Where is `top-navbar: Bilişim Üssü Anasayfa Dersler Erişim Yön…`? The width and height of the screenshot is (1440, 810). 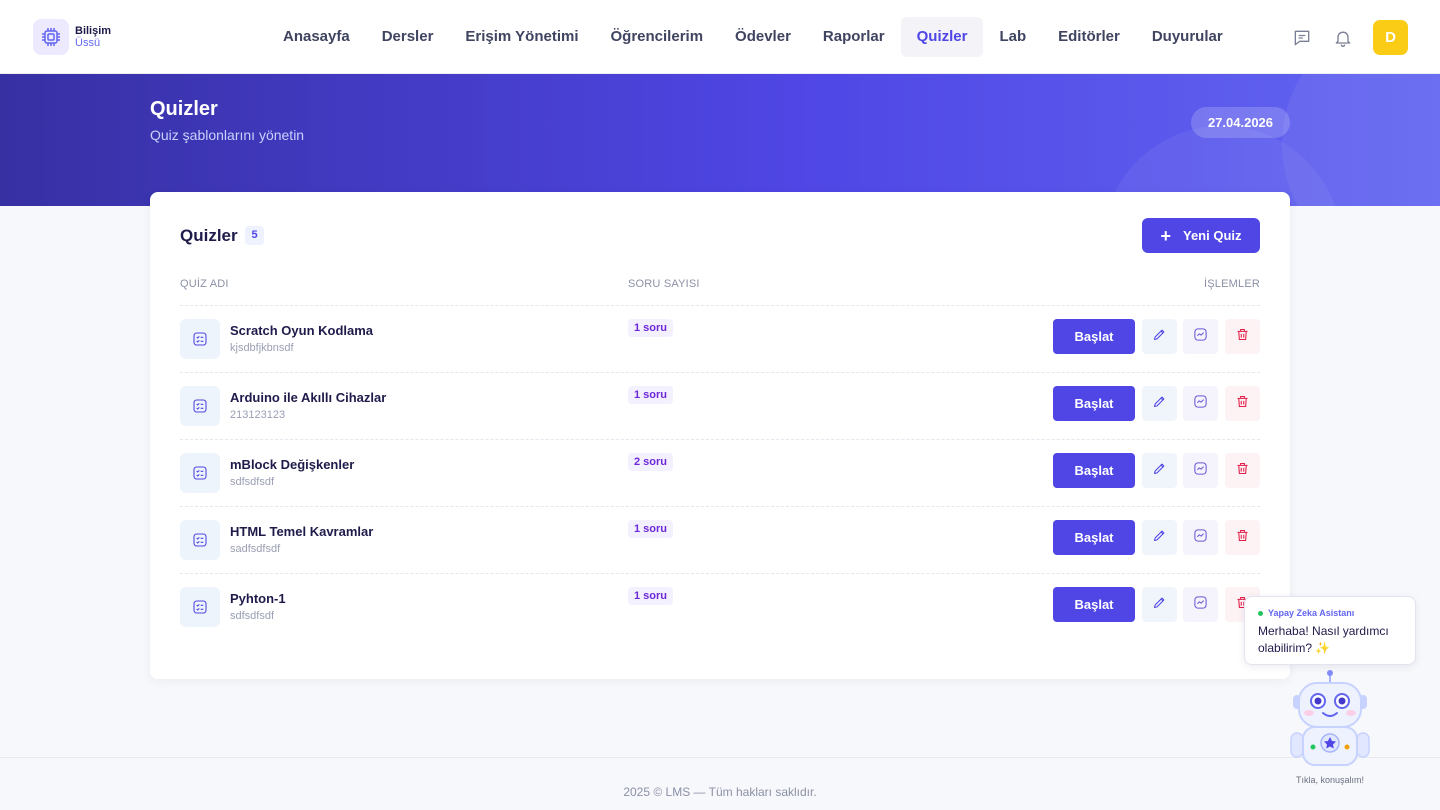
top-navbar: Bilişim Üssü Anasayfa Dersler Erişim Yön… is located at coordinates (720, 37).